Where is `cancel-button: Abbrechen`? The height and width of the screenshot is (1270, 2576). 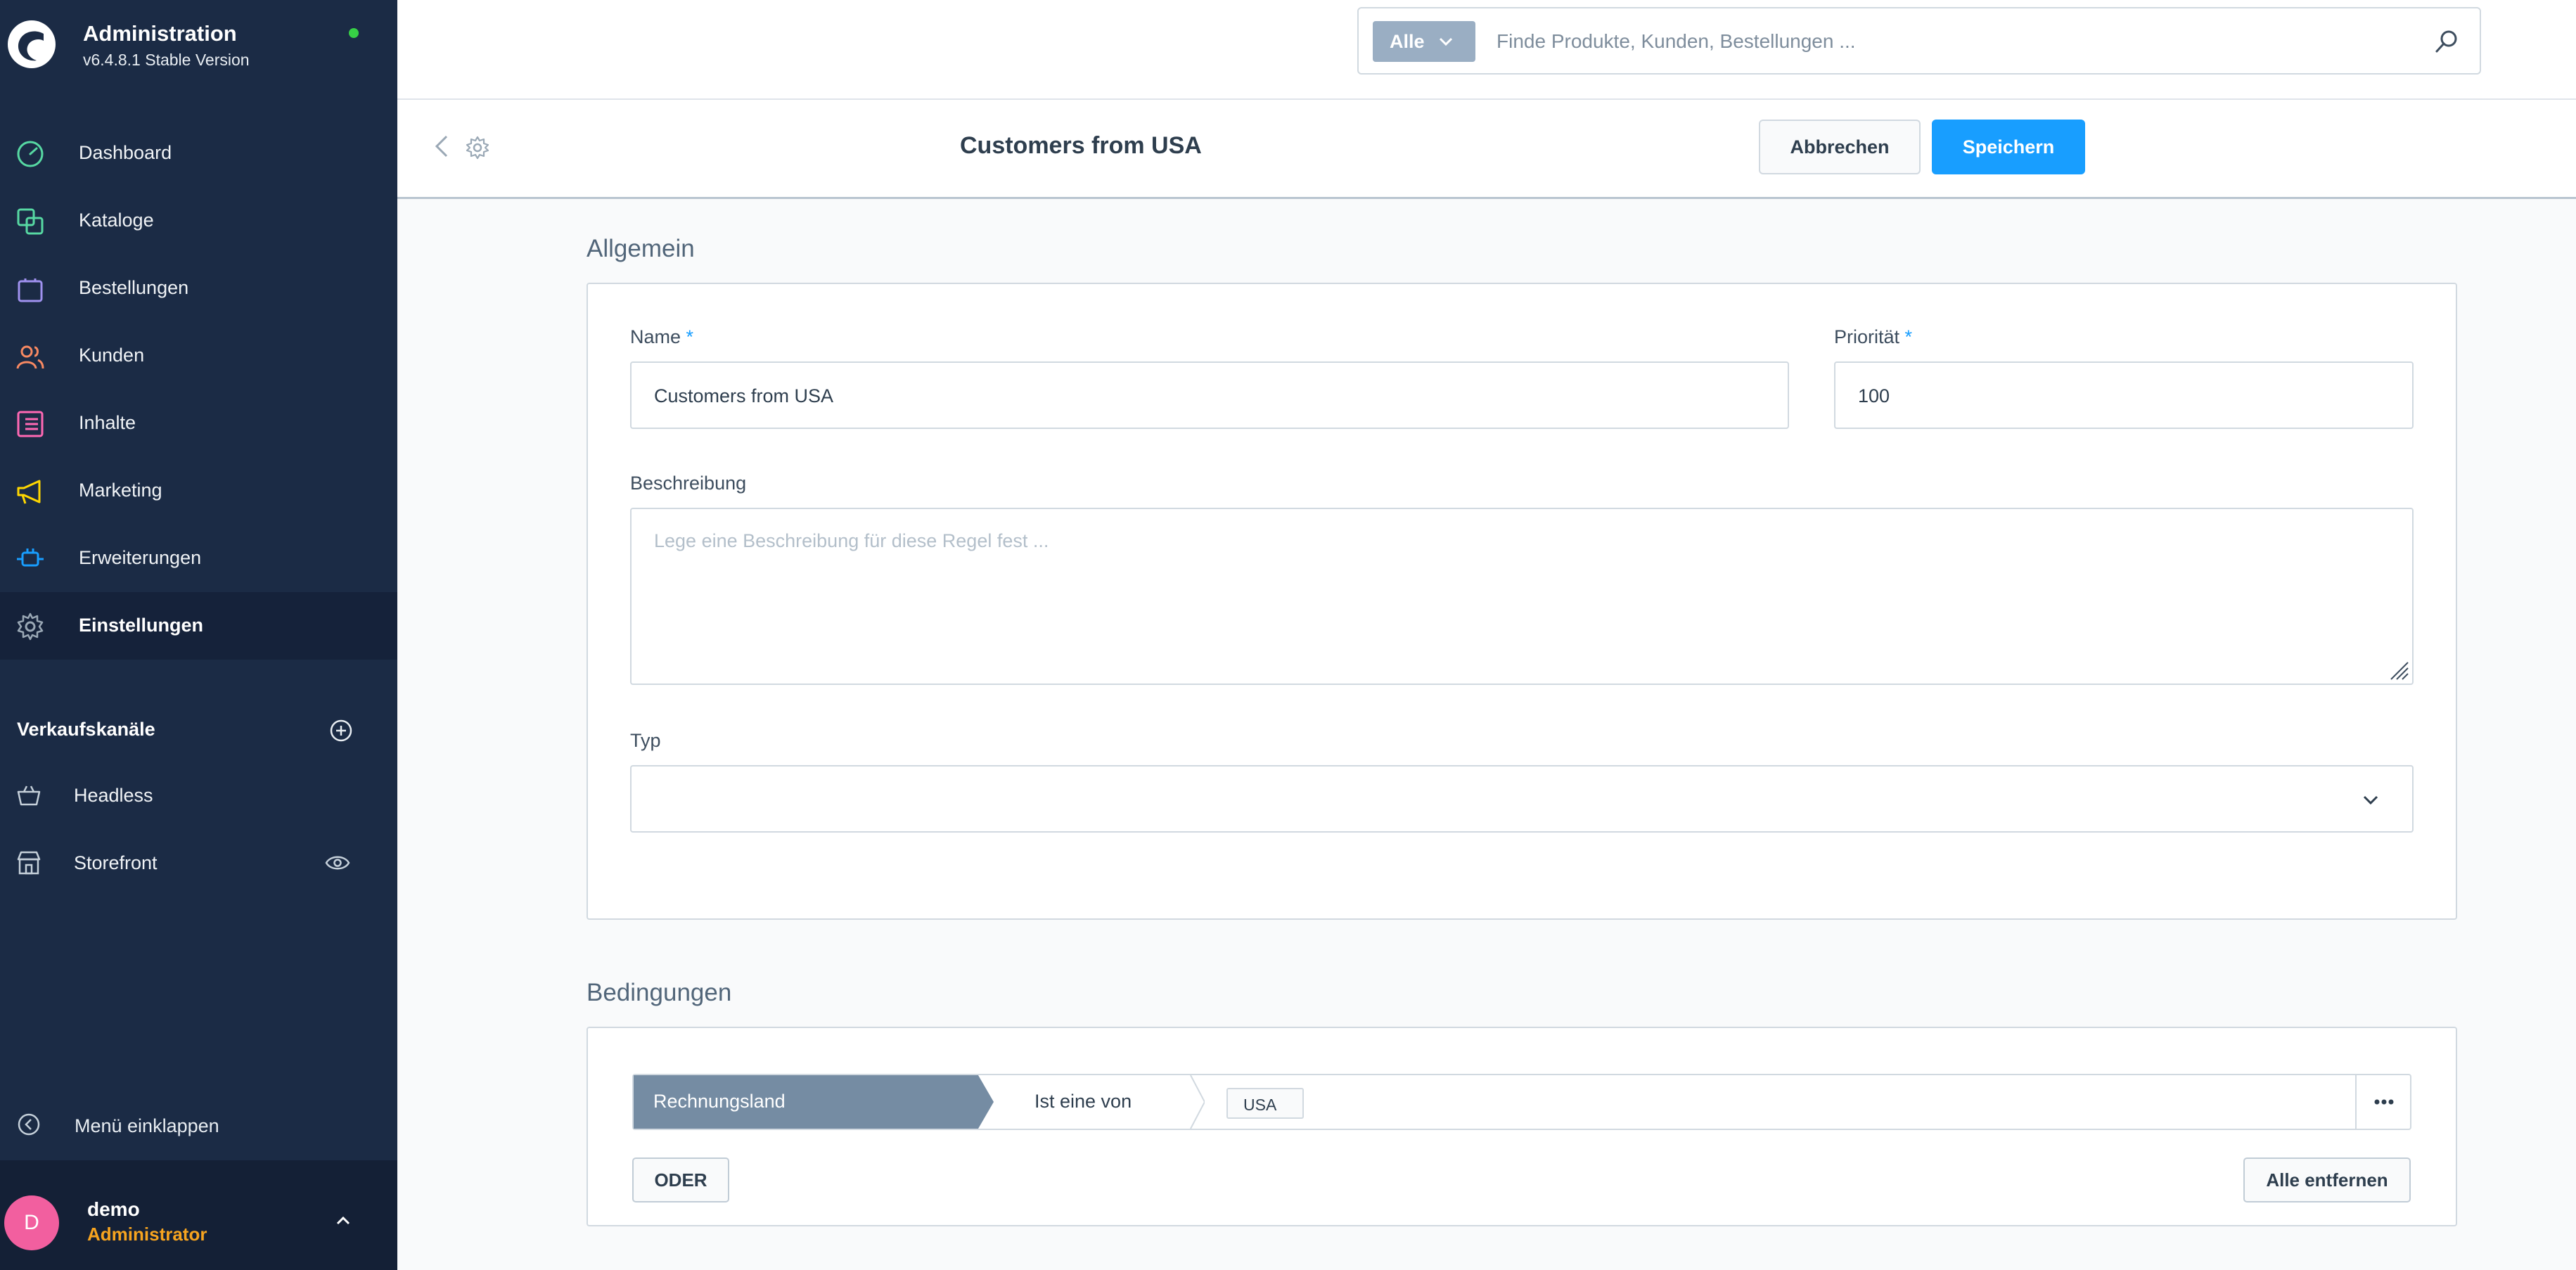
cancel-button: Abbrechen is located at coordinates (1840, 147).